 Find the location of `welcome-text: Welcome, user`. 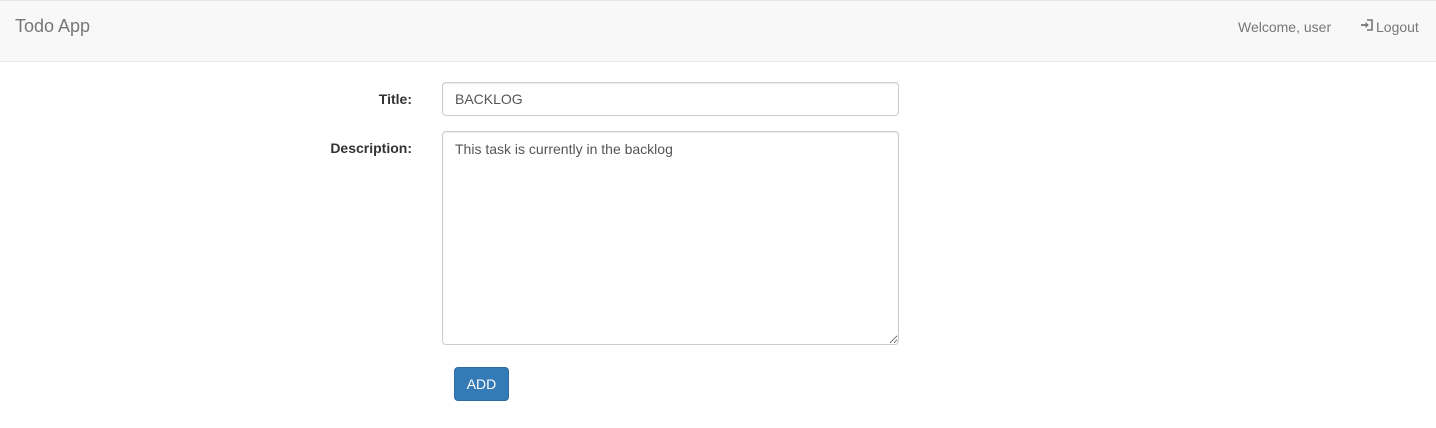

welcome-text: Welcome, user is located at coordinates (1285, 27).